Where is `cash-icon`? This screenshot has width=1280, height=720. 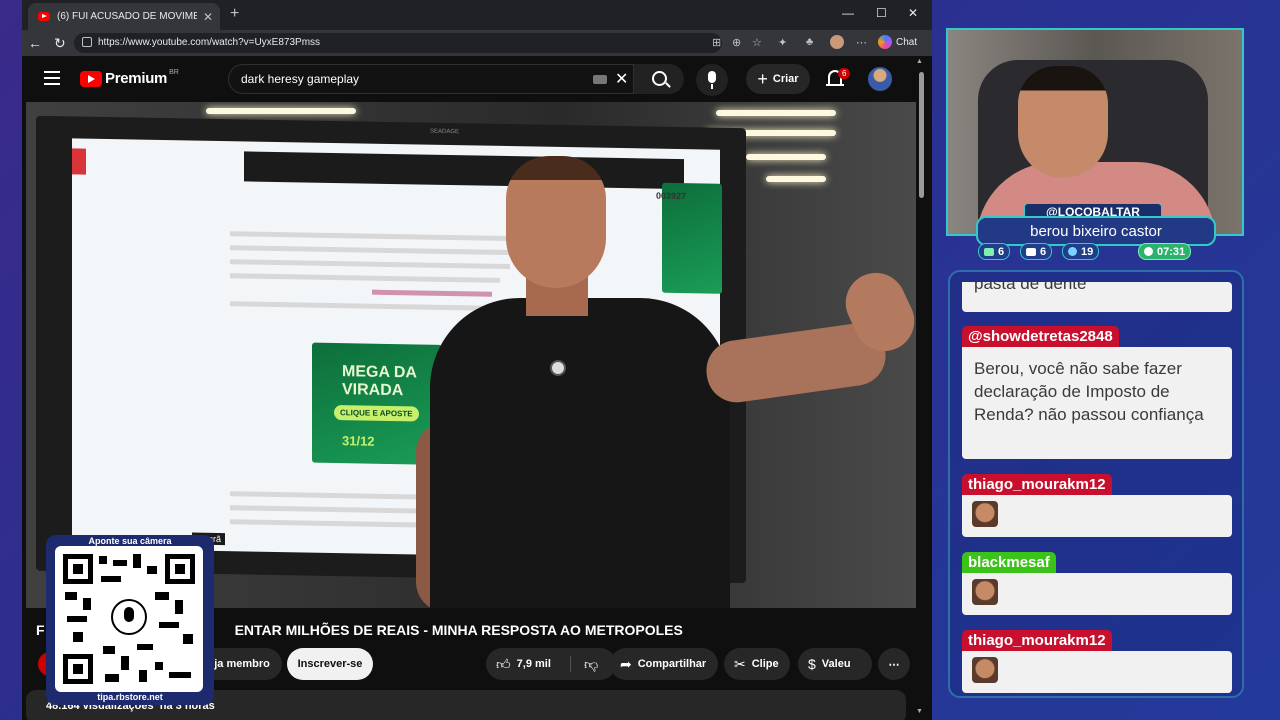
cash-icon is located at coordinates (1072, 251).